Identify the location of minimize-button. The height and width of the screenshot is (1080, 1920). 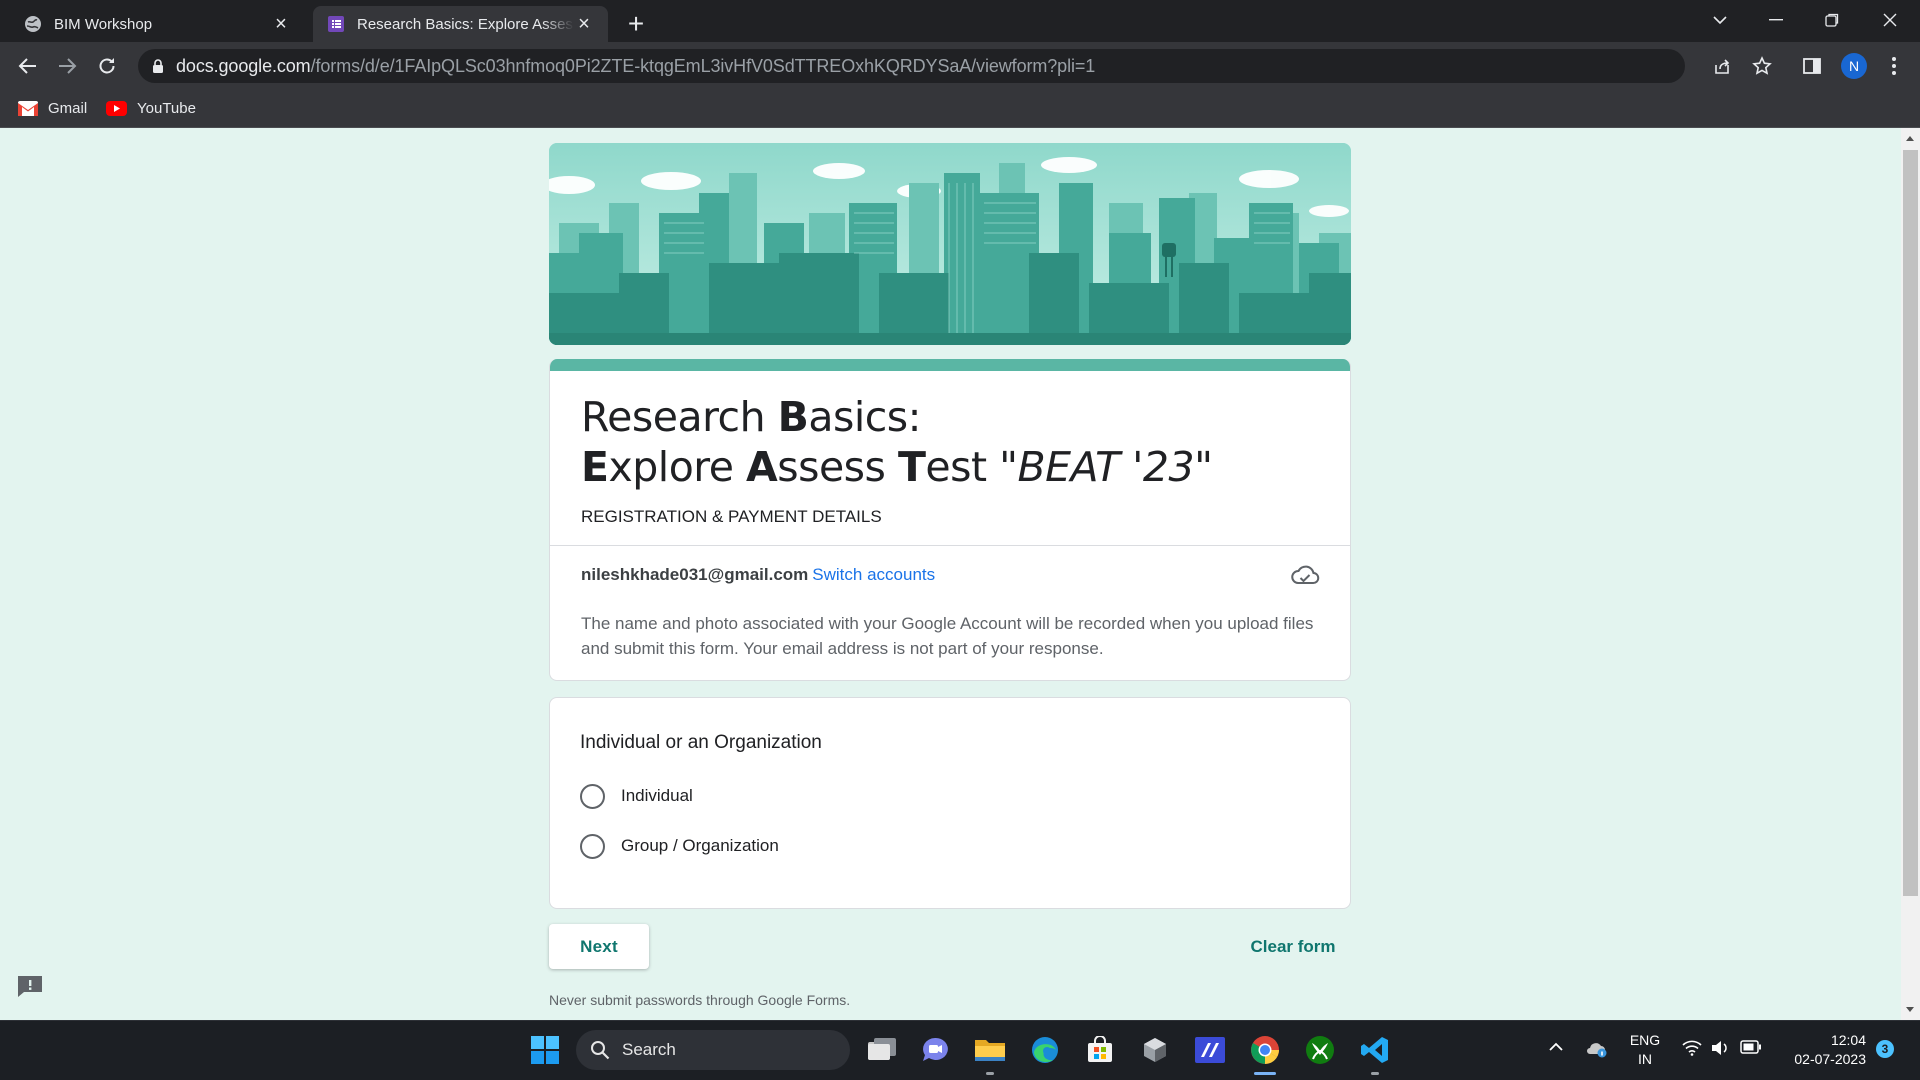
(1776, 20).